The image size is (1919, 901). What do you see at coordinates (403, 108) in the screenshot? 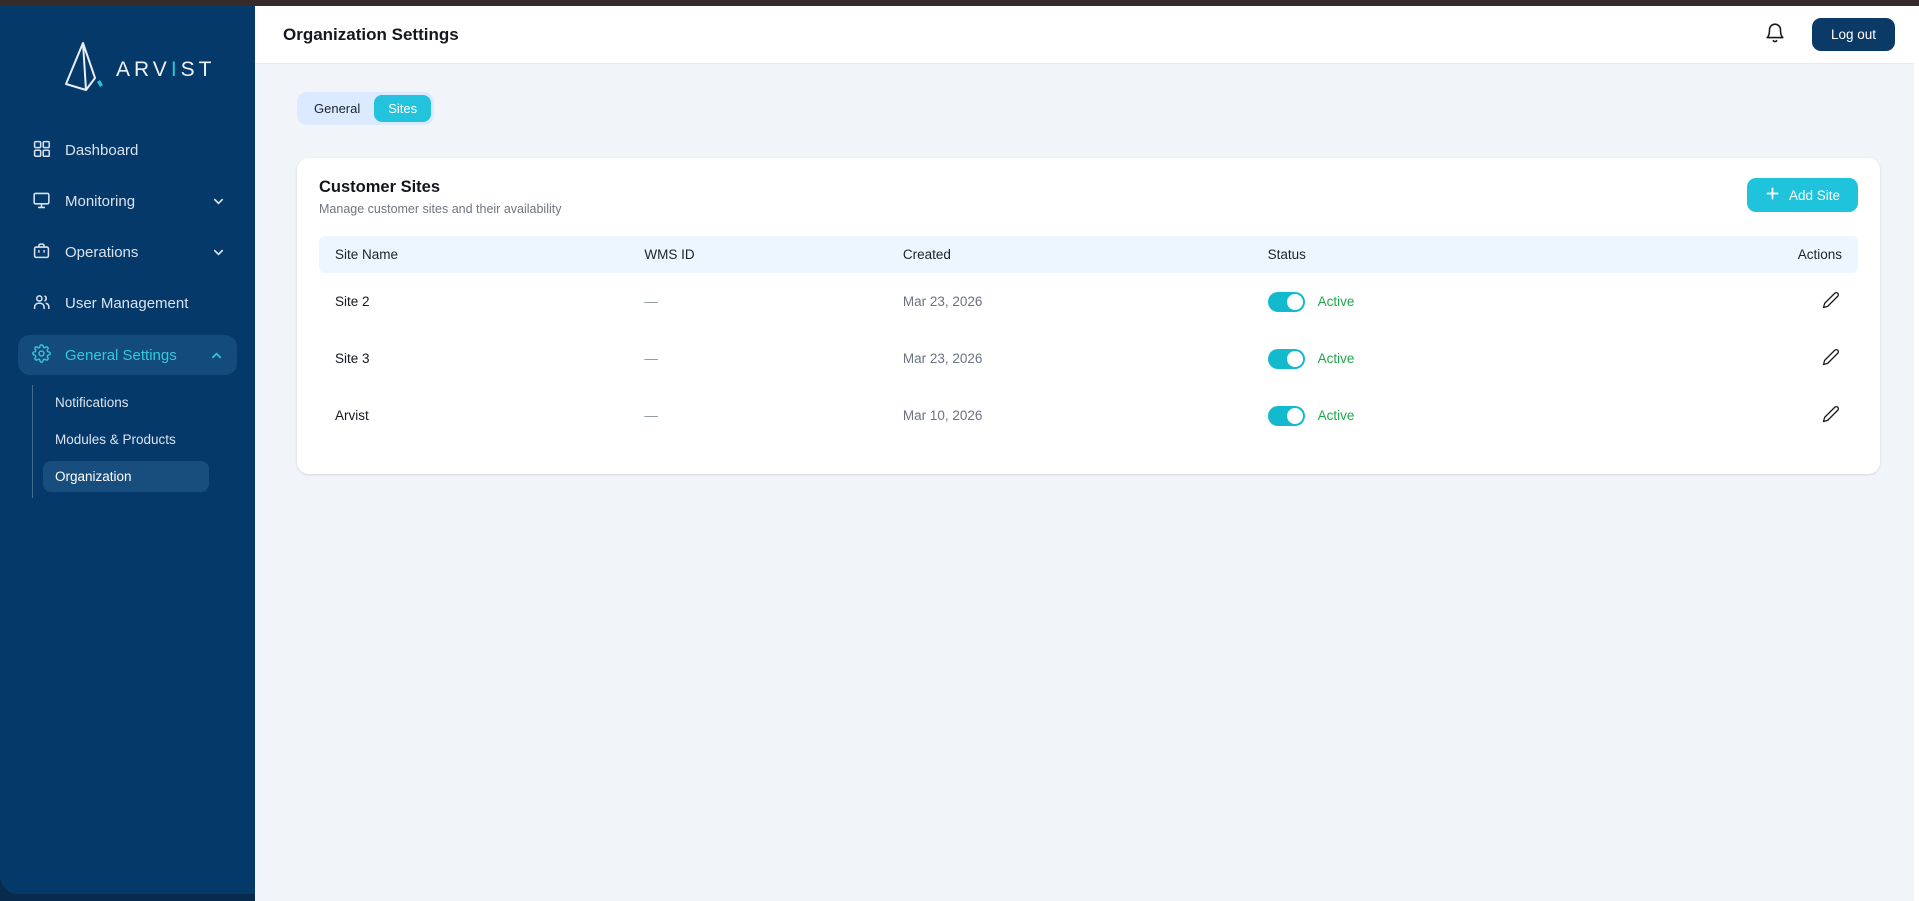
I see `tab-sites: Sites` at bounding box center [403, 108].